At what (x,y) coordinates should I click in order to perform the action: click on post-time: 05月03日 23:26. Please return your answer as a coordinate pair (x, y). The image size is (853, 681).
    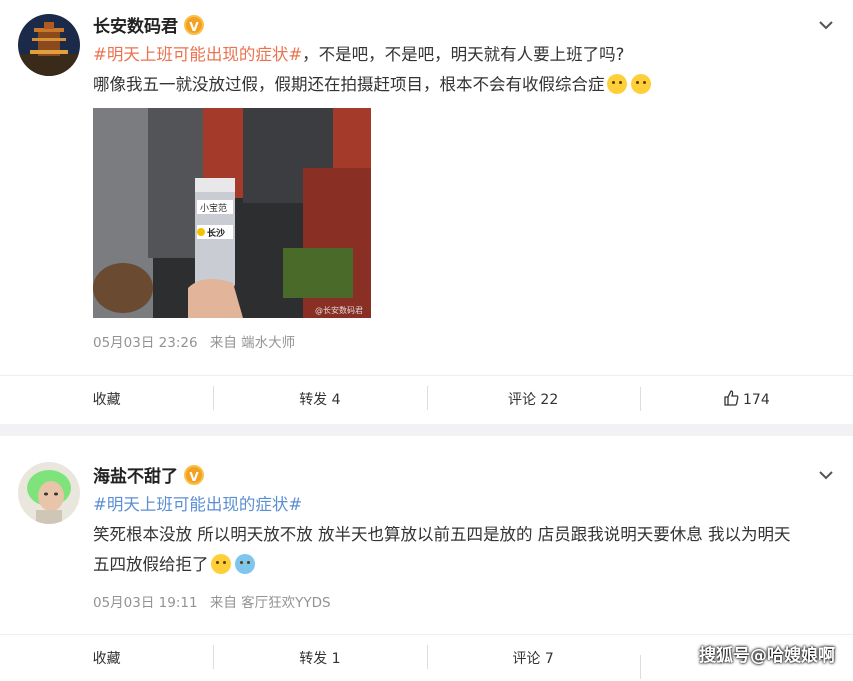
    Looking at the image, I should click on (145, 343).